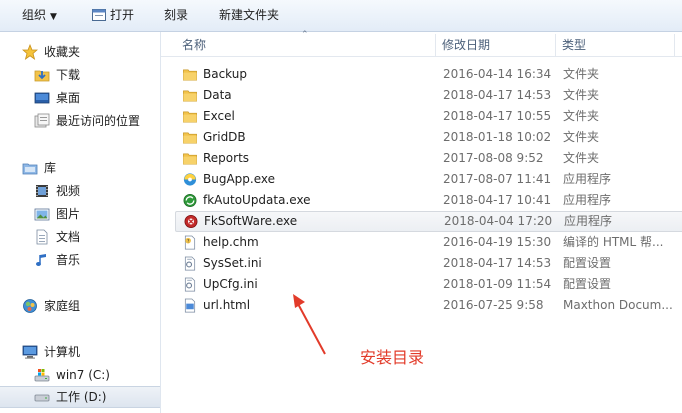  What do you see at coordinates (226, 158) in the screenshot?
I see `file-name: Reports` at bounding box center [226, 158].